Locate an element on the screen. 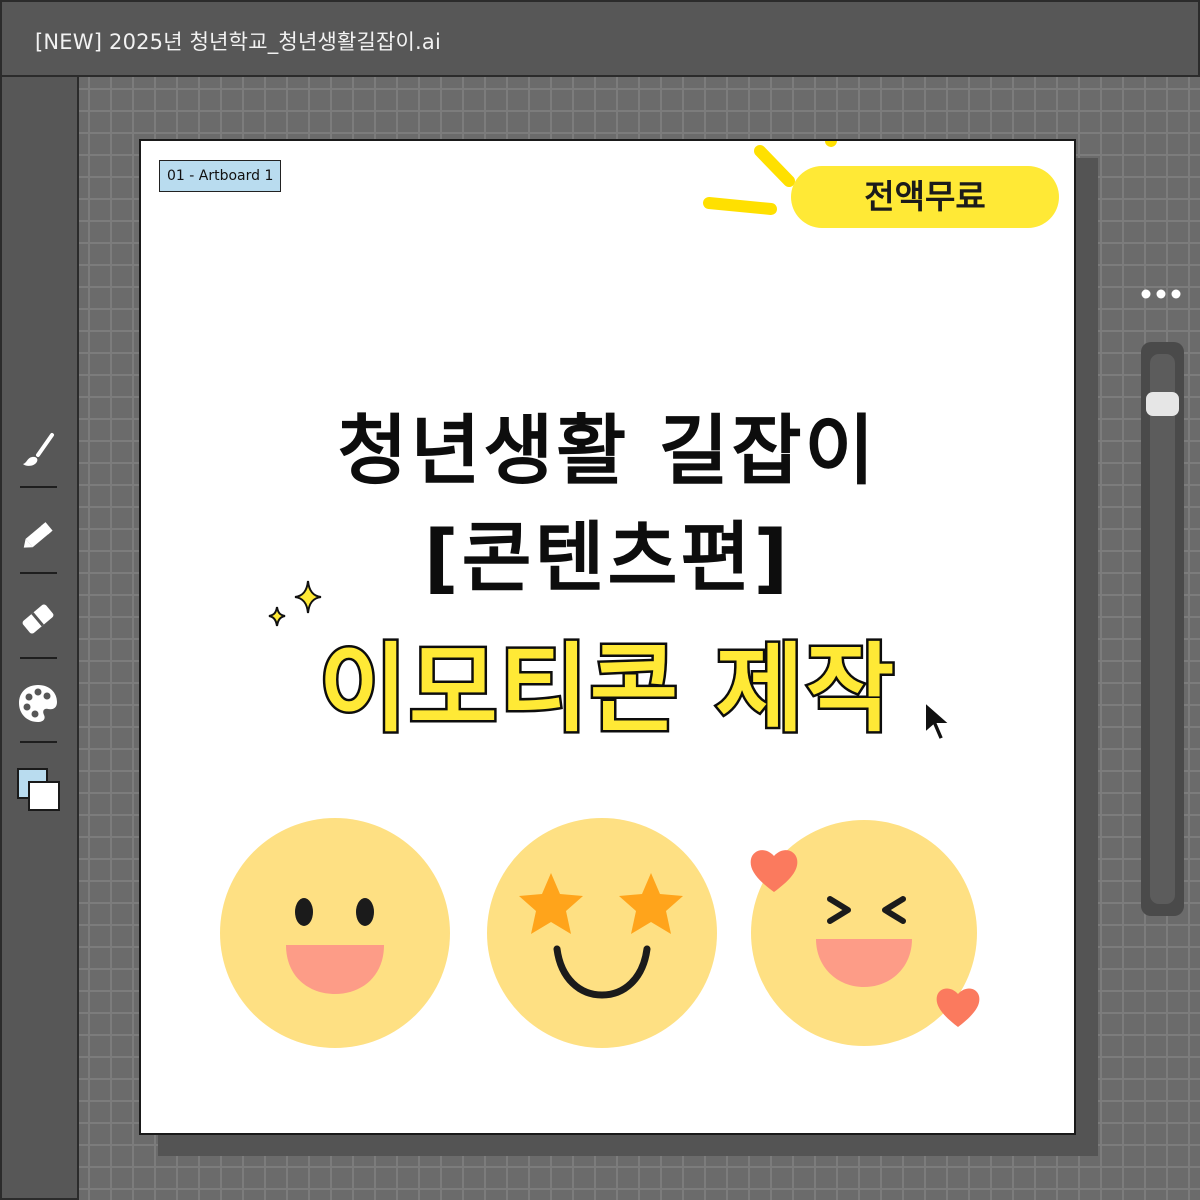 The height and width of the screenshot is (1200, 1200). scroll-thumb is located at coordinates (1162, 404).